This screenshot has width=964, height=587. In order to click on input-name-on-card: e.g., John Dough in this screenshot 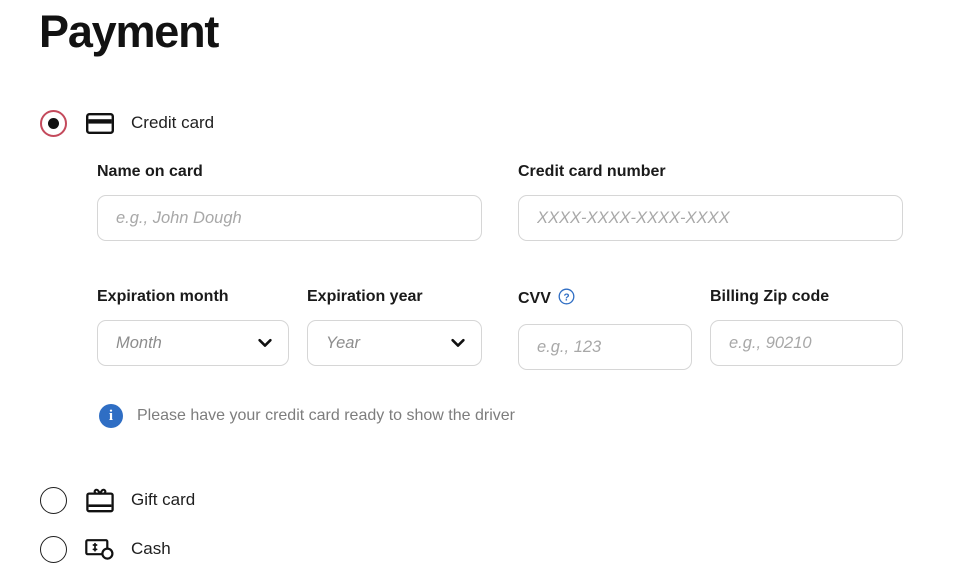, I will do `click(289, 218)`.